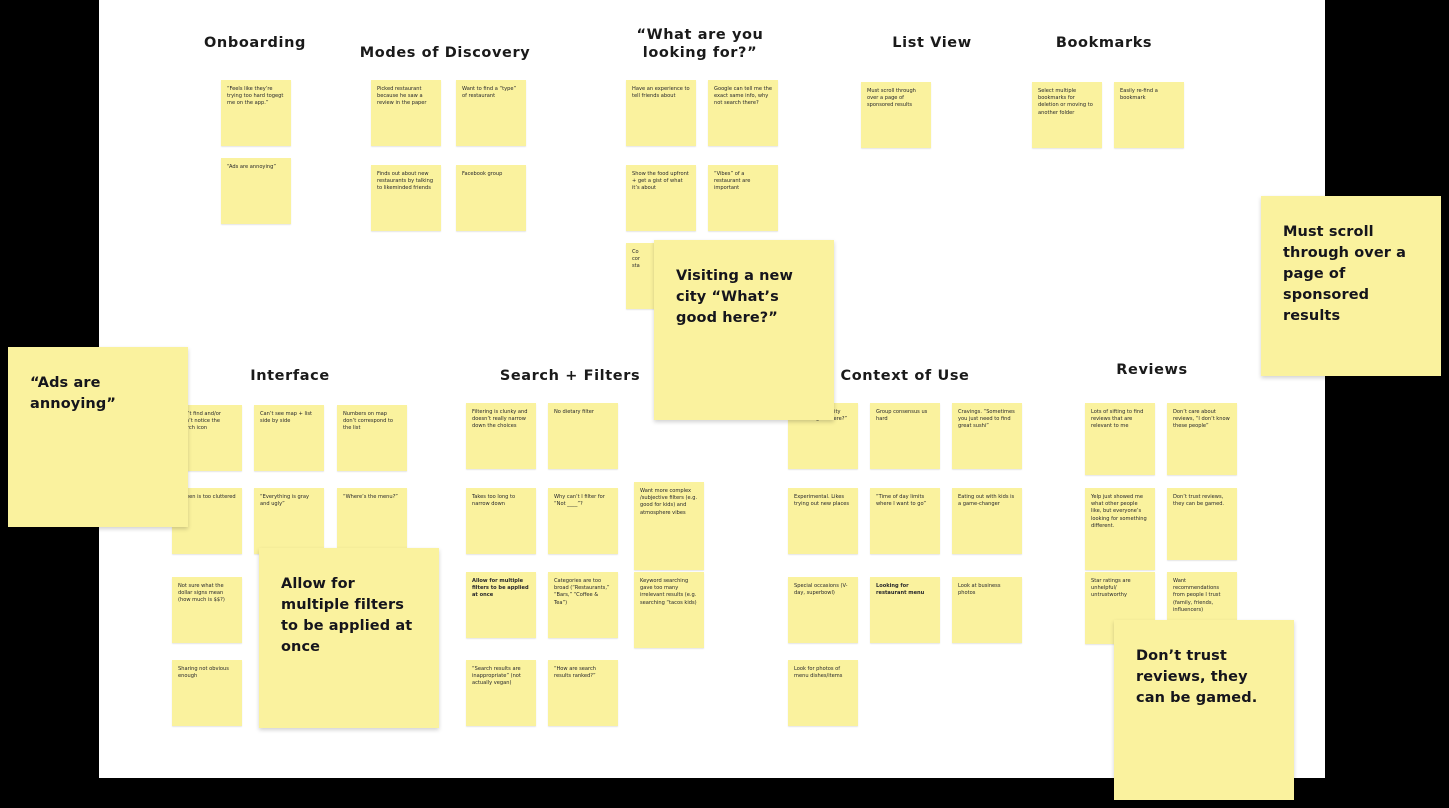 The height and width of the screenshot is (808, 1449). What do you see at coordinates (987, 521) in the screenshot?
I see `sticky-note: Eating out with kids is a game-changer` at bounding box center [987, 521].